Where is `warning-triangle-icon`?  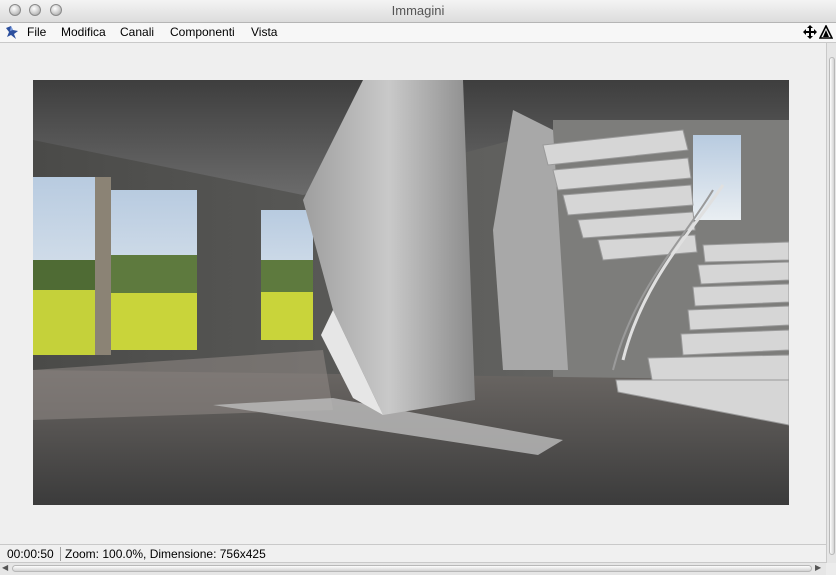 warning-triangle-icon is located at coordinates (826, 32).